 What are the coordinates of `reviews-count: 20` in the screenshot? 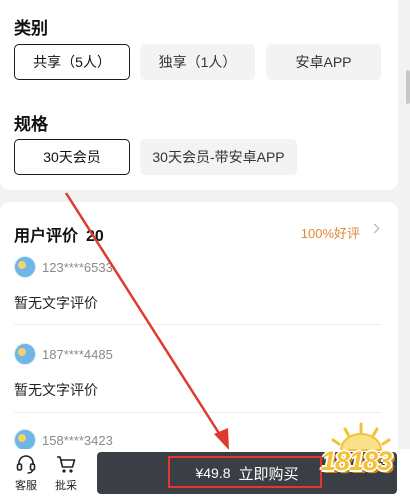 It's located at (95, 236).